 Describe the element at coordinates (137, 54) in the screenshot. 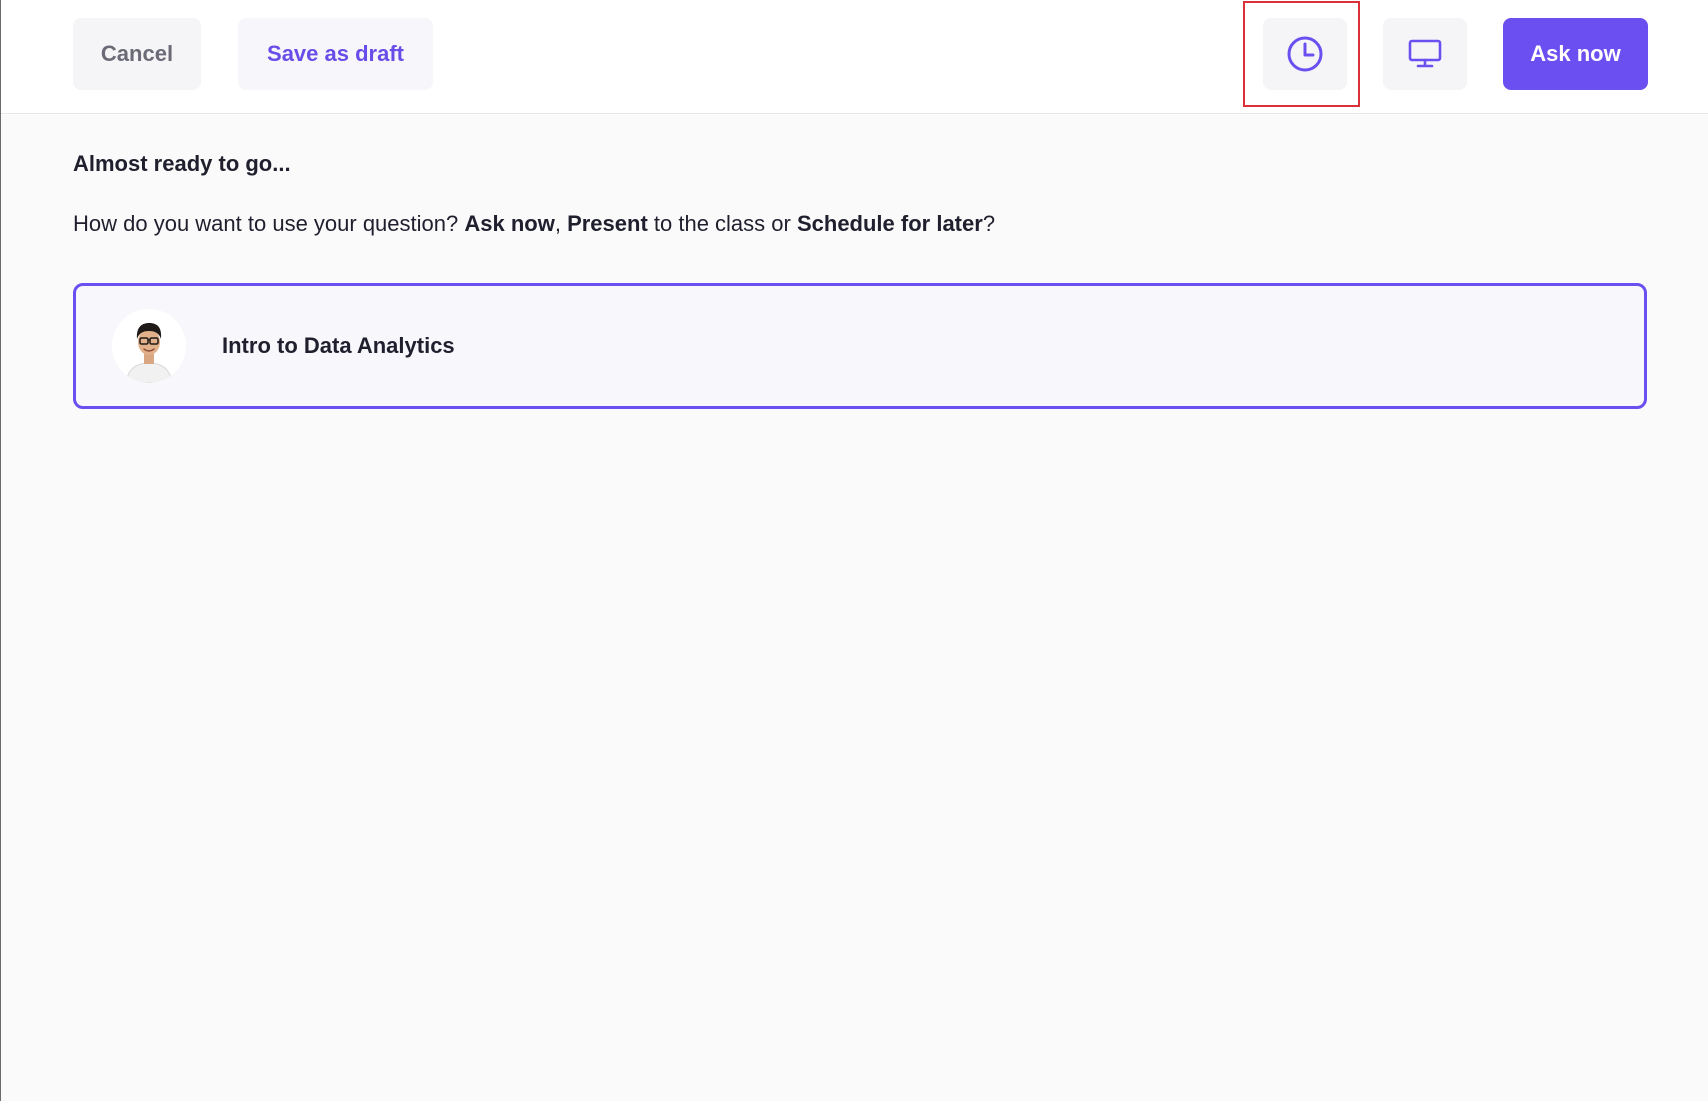

I see `cancel-button: Cancel` at that location.